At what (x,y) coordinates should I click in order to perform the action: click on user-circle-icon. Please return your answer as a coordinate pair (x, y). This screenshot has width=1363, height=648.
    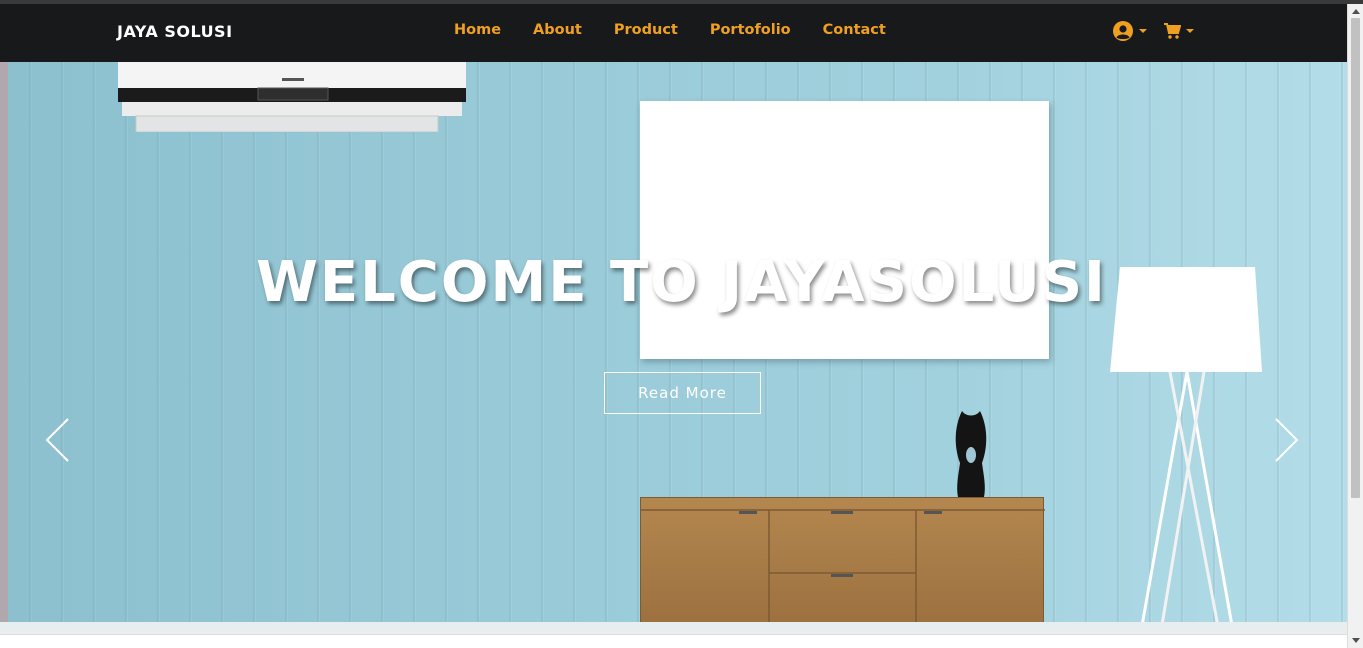
    Looking at the image, I should click on (1123, 31).